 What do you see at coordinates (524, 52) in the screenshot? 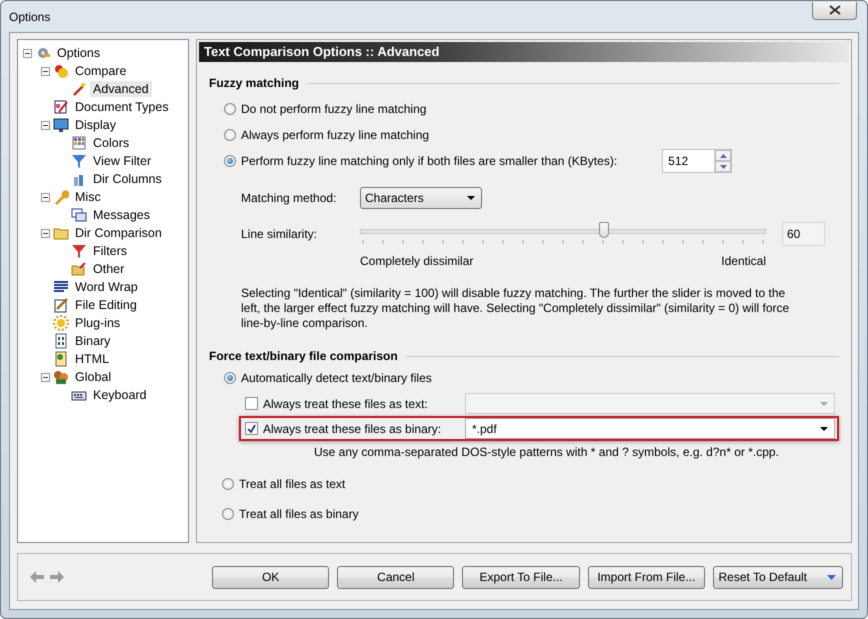
I see `panel-header: Text Comparison Options :: Advanced` at bounding box center [524, 52].